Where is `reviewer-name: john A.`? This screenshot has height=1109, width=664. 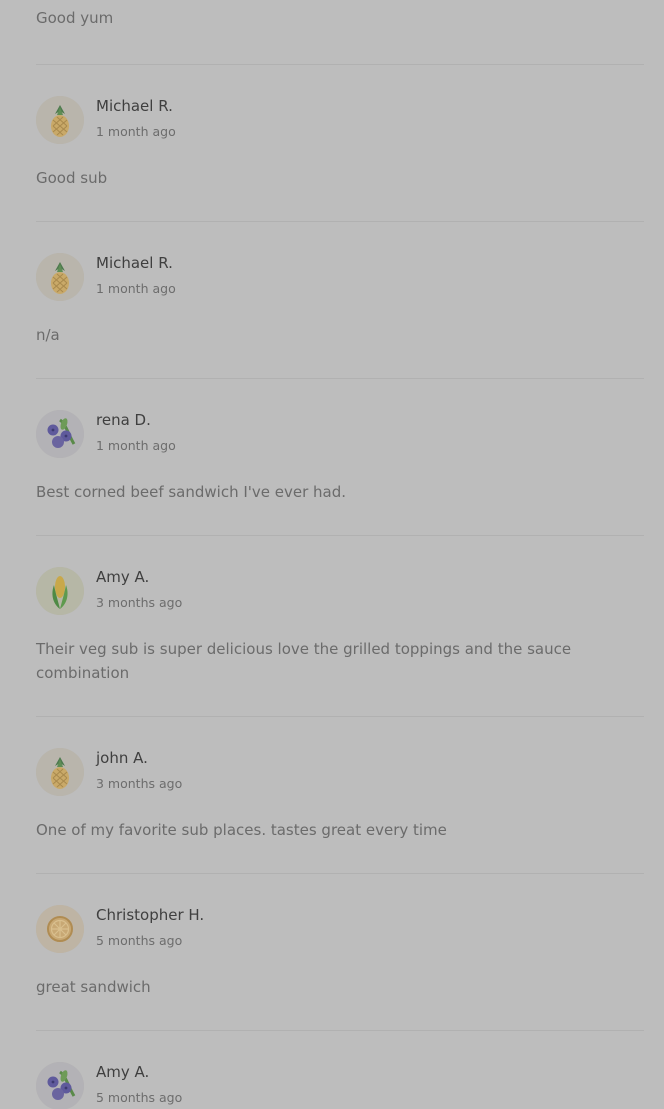 reviewer-name: john A. is located at coordinates (122, 758).